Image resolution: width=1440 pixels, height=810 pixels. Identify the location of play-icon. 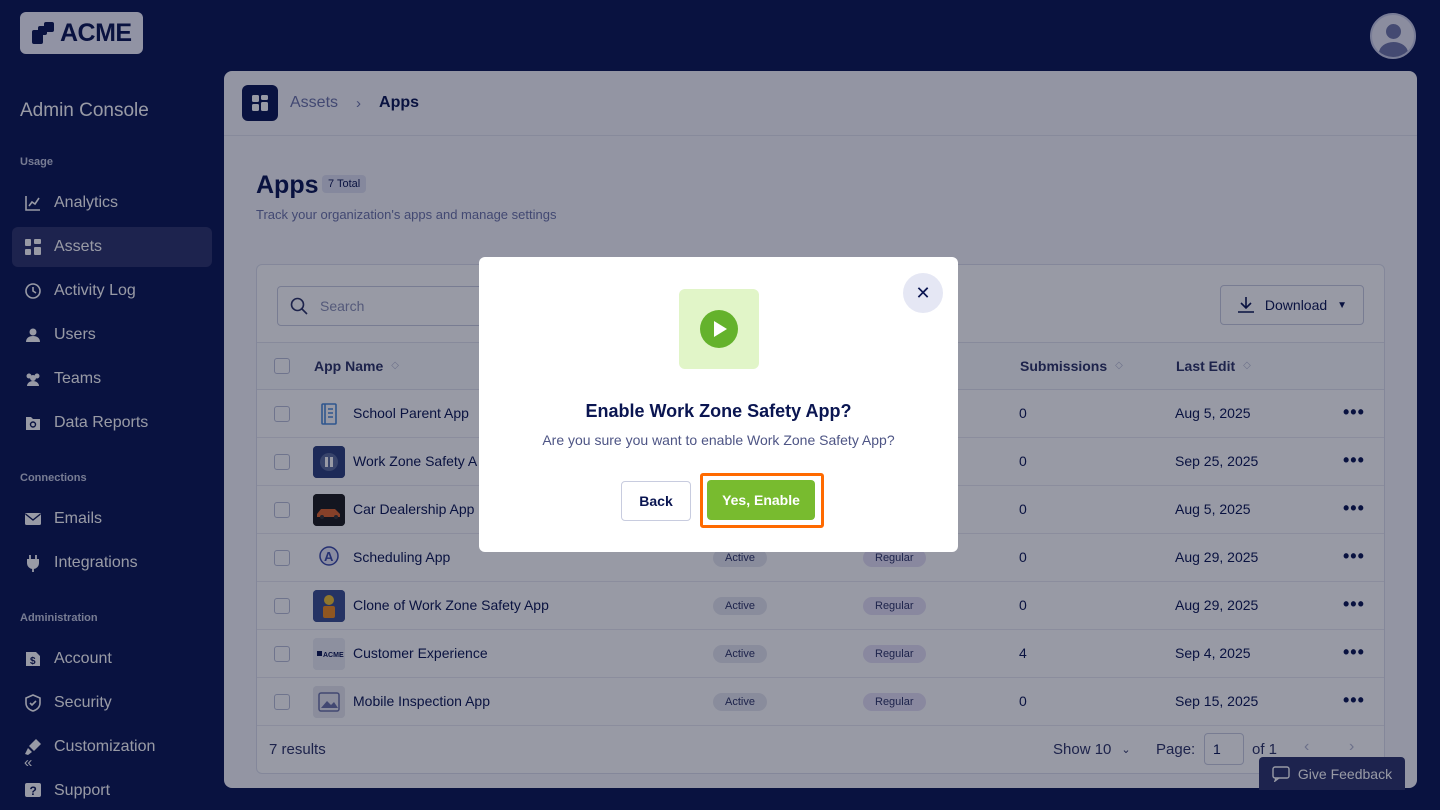
(719, 329).